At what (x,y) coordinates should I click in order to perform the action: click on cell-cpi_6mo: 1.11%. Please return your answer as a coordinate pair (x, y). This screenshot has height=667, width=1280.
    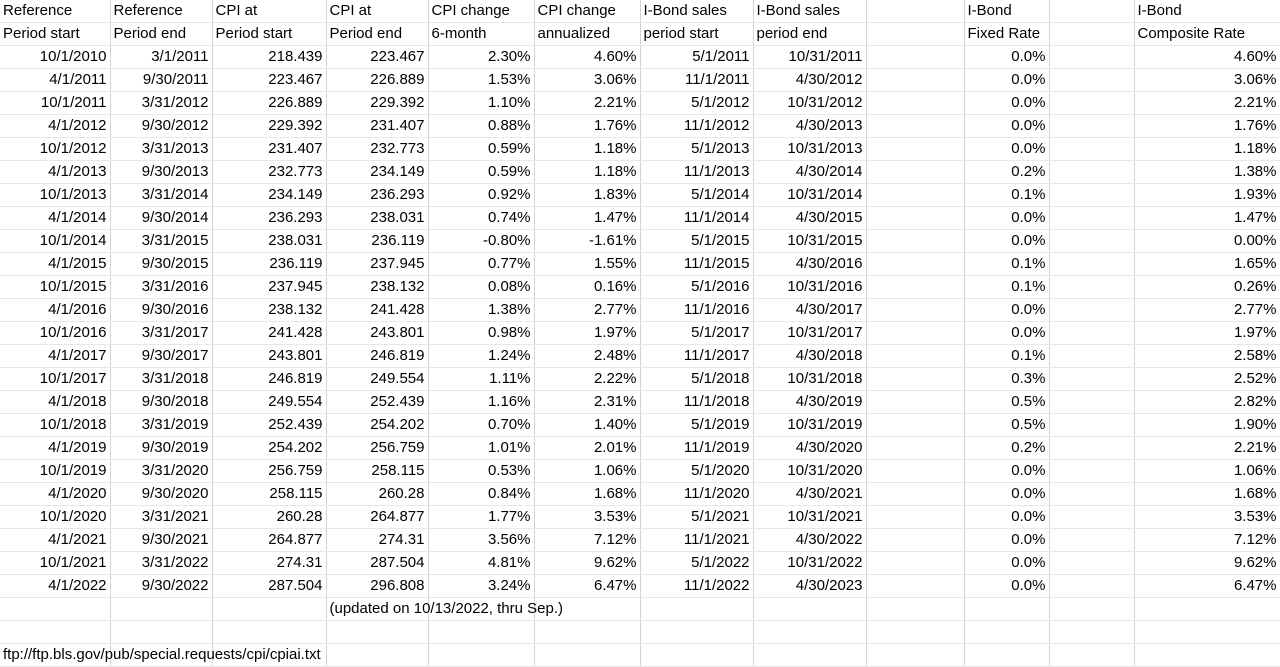
    Looking at the image, I should click on (481, 379).